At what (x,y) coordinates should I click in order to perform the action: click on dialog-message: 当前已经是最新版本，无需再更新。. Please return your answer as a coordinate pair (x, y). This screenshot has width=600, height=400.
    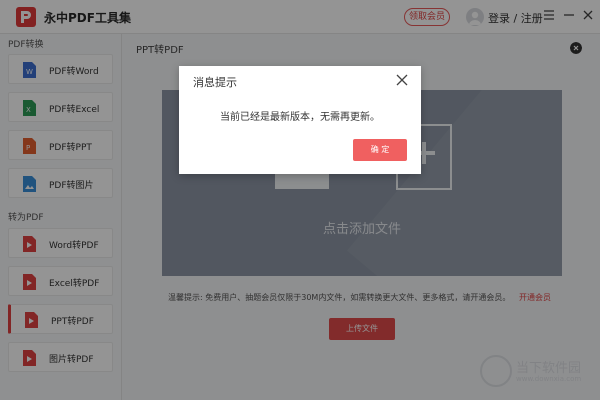
    Looking at the image, I should click on (300, 117).